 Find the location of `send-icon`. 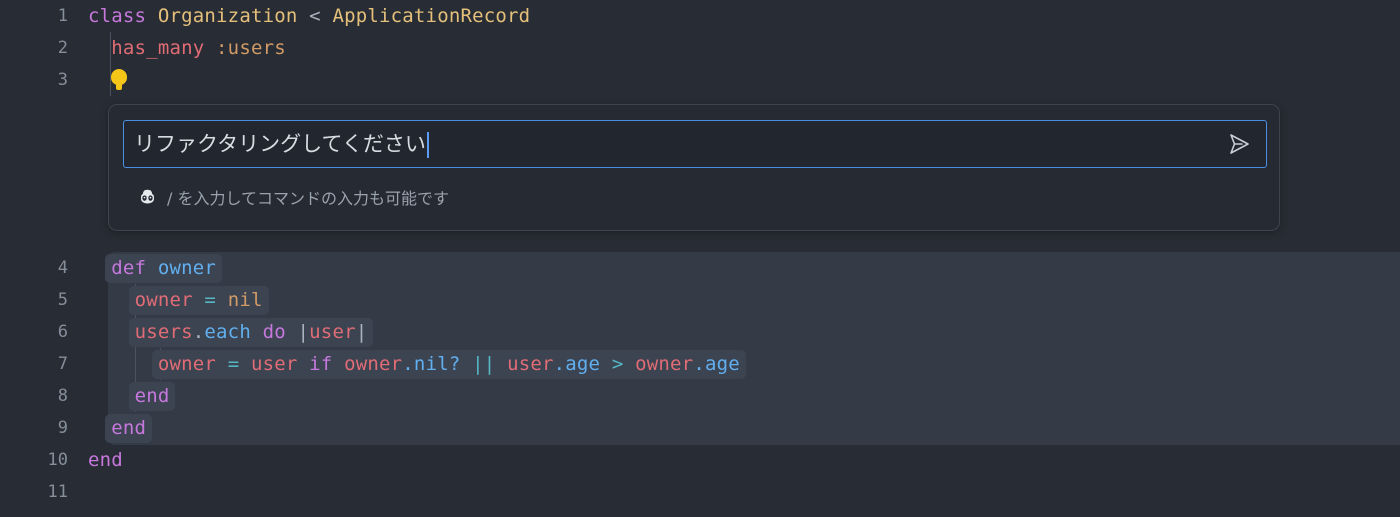

send-icon is located at coordinates (1239, 144).